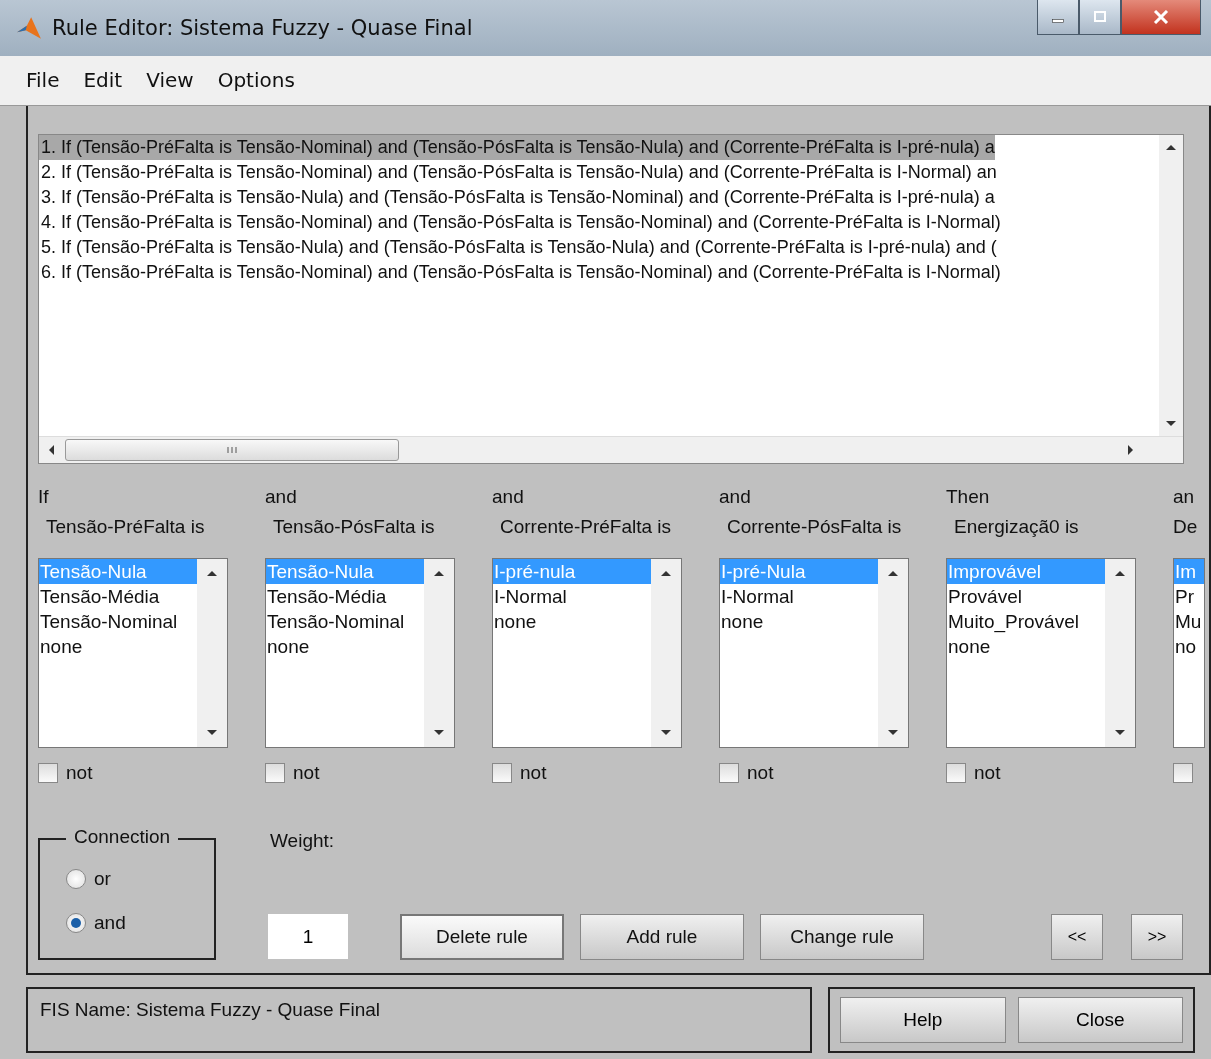 This screenshot has height=1059, width=1211. Describe the element at coordinates (1157, 936) in the screenshot. I see `nav-button: >>` at that location.